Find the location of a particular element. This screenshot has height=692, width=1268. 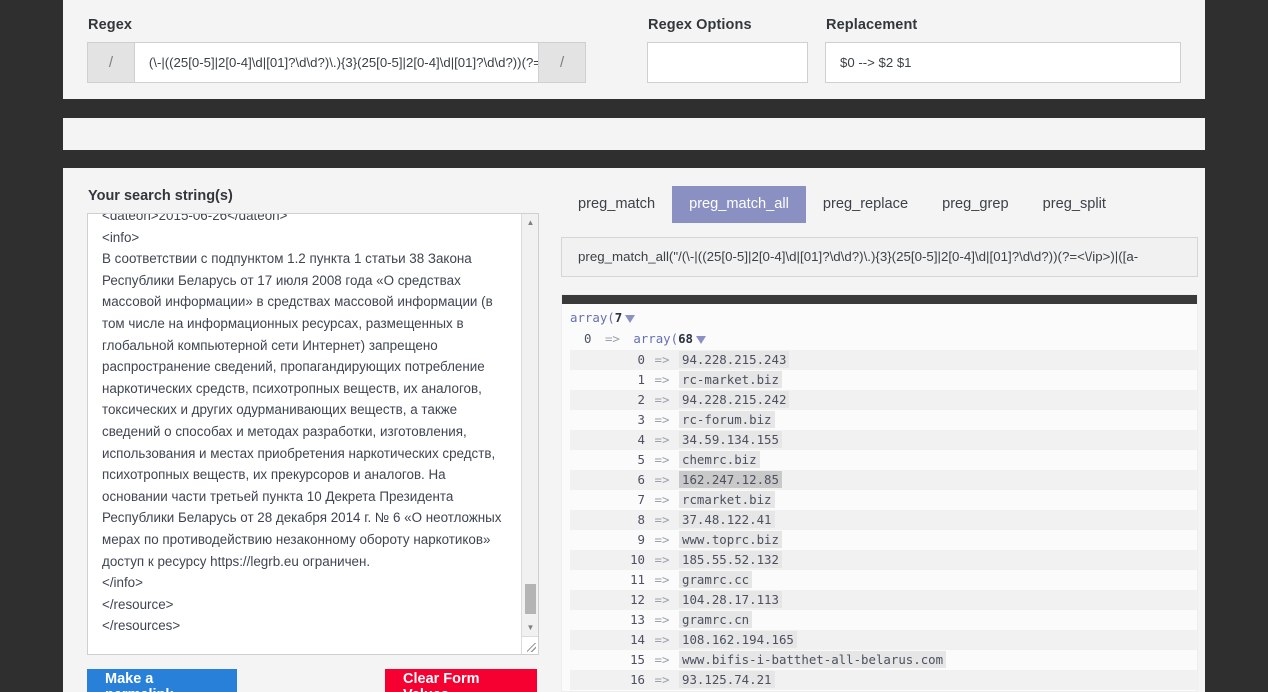

regex-delimiter-right: / is located at coordinates (562, 62).